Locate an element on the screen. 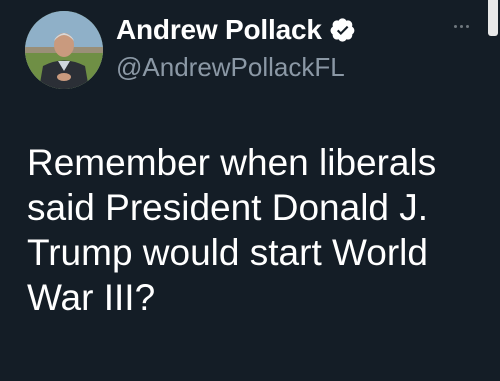  author-handle: @AndrewPollackFL is located at coordinates (230, 67).